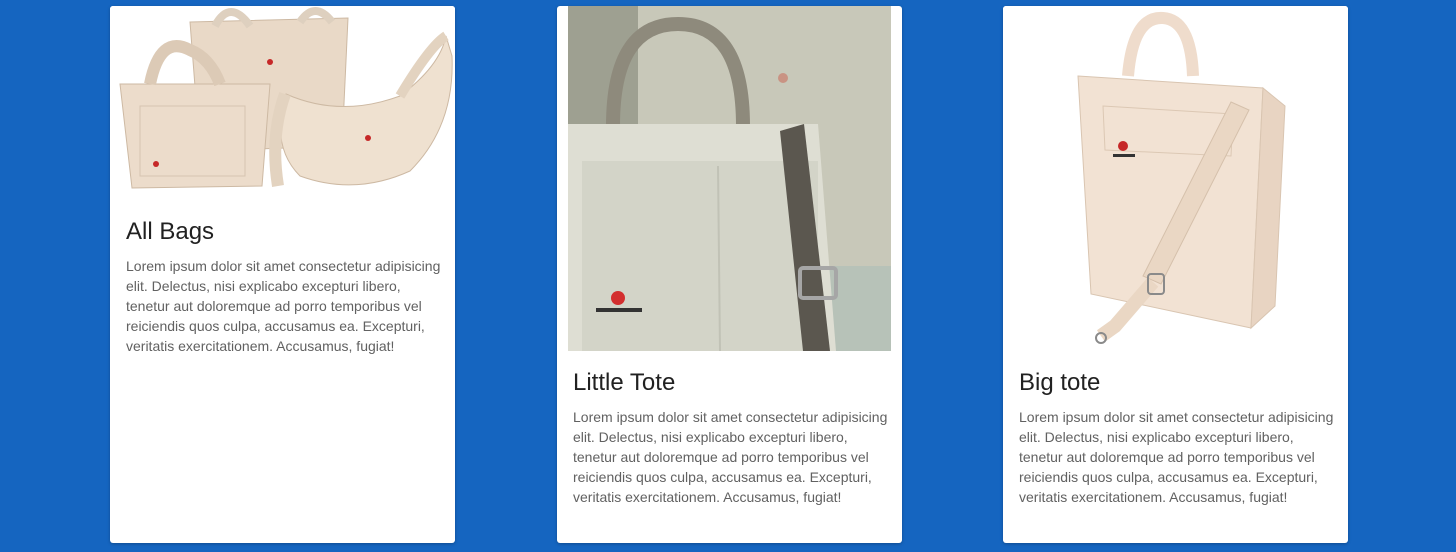  What do you see at coordinates (282, 101) in the screenshot?
I see `bags-group-image` at bounding box center [282, 101].